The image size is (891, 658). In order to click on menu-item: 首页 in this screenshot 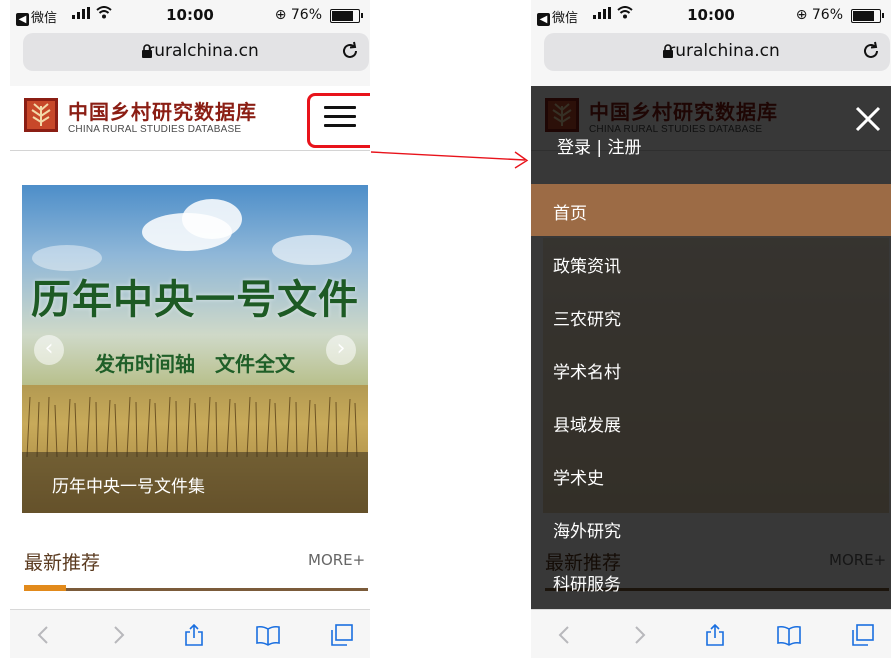, I will do `click(711, 210)`.